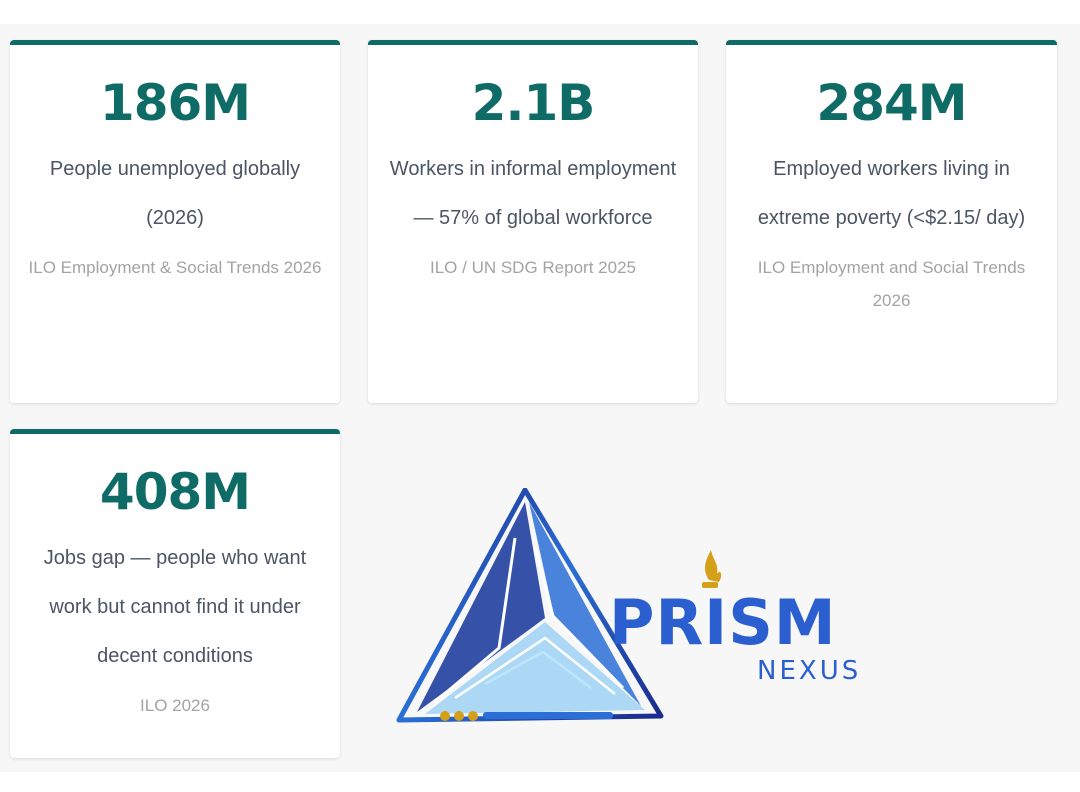 Image resolution: width=1080 pixels, height=792 pixels. What do you see at coordinates (891, 103) in the screenshot?
I see `stat-value: 284M` at bounding box center [891, 103].